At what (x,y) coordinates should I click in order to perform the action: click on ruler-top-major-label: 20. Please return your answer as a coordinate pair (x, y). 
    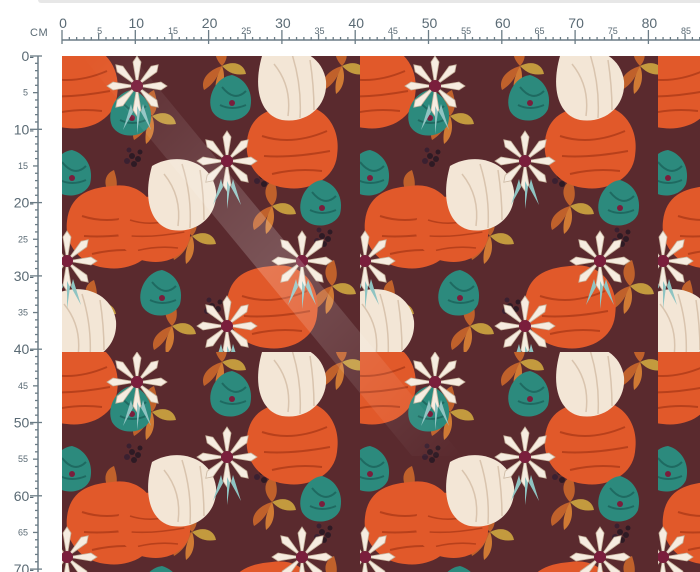
    Looking at the image, I should click on (210, 23).